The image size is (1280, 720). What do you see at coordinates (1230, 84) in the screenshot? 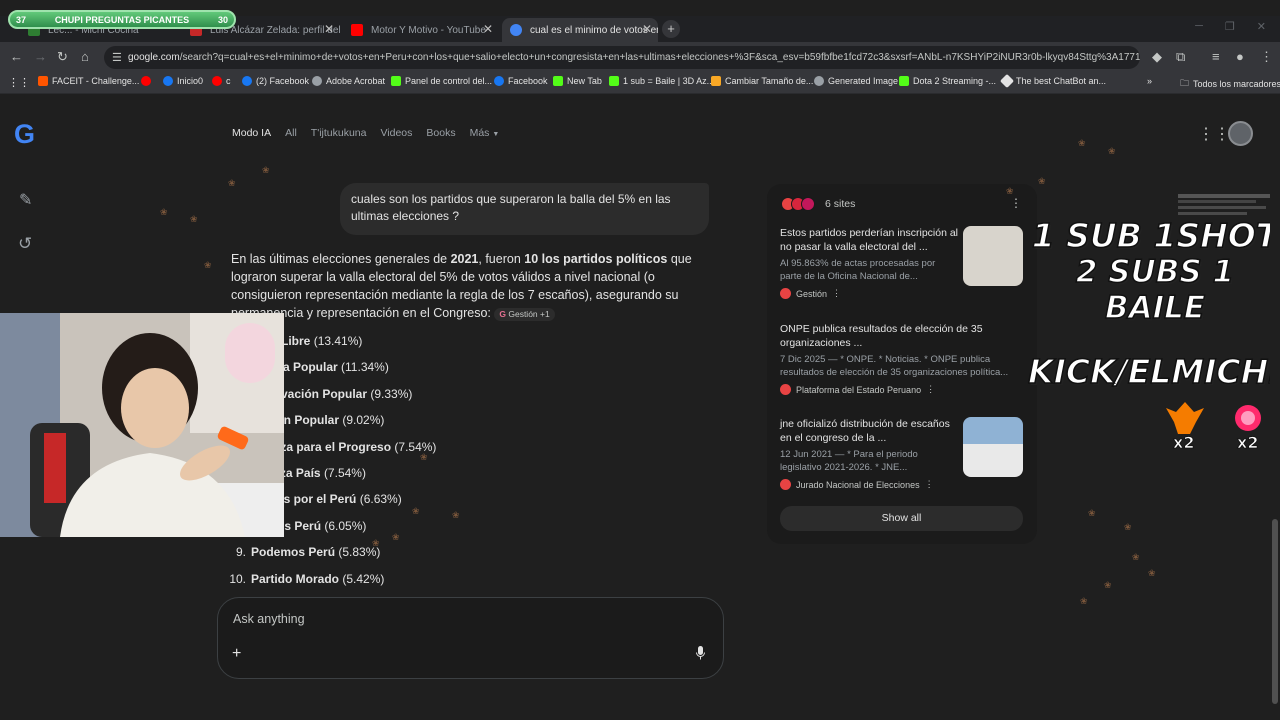
I see `all-bookmarks: 🗀 Todos los marcadores` at bounding box center [1230, 84].